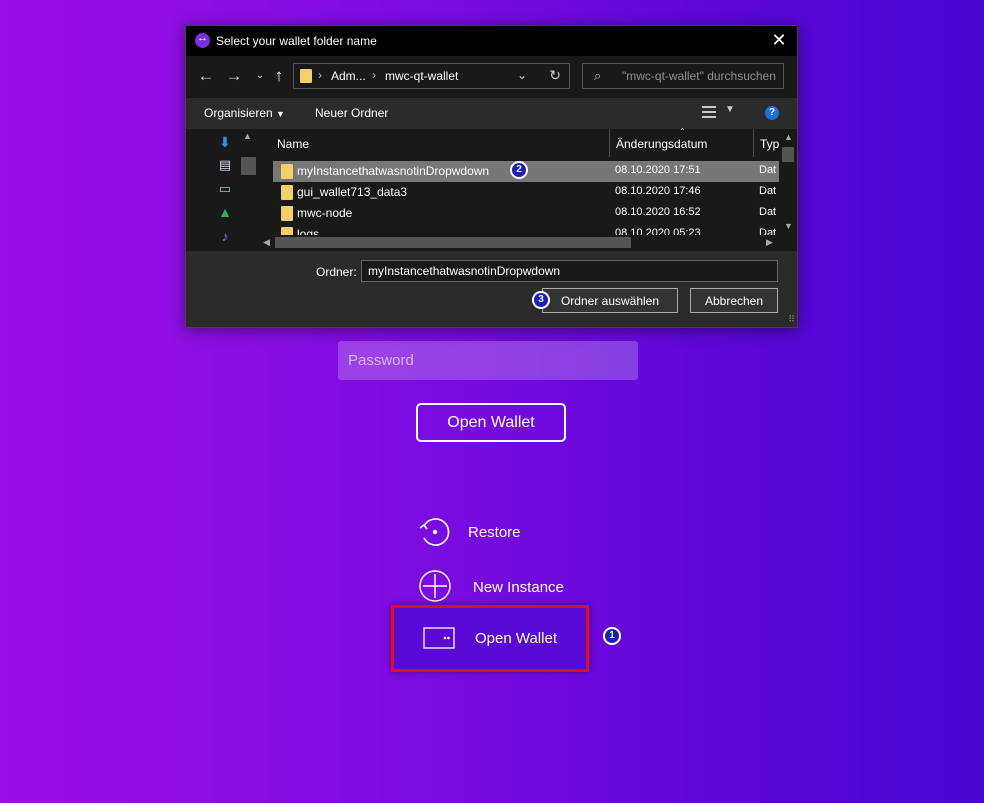  Describe the element at coordinates (206, 76) in the screenshot. I see `back-arrow-icon: ←` at that location.